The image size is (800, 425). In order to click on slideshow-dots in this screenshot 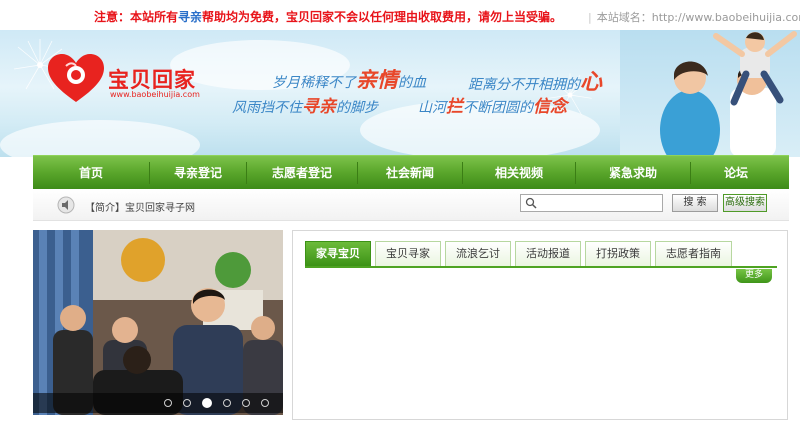, I will do `click(158, 403)`.